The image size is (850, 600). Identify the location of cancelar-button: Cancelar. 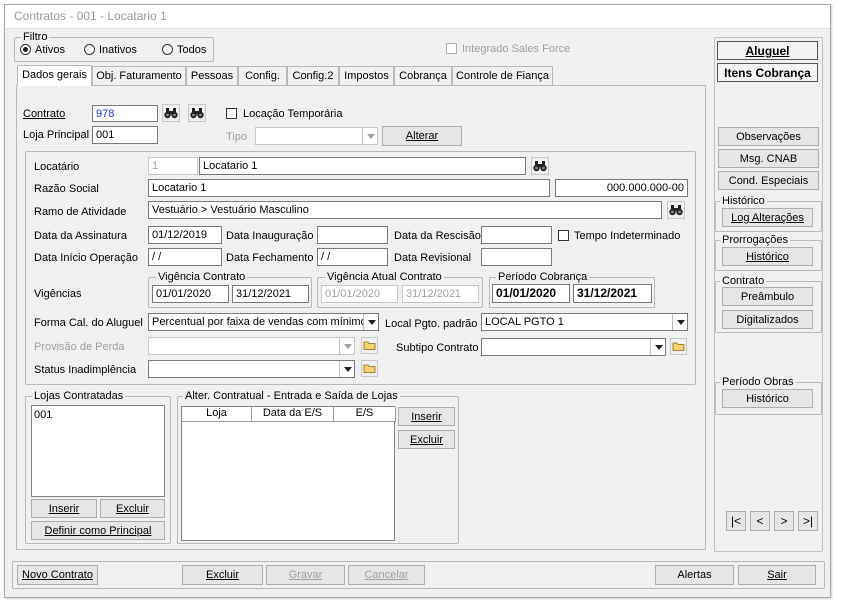
(386, 575).